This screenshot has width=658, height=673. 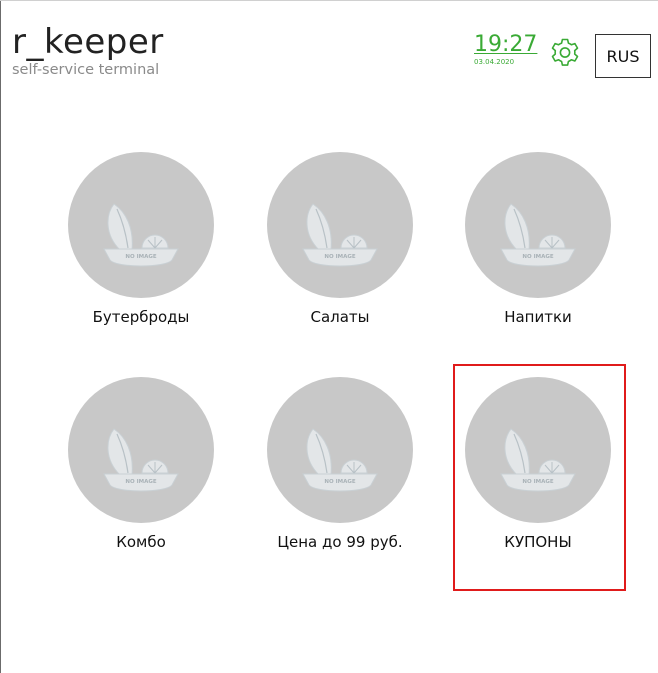 What do you see at coordinates (340, 317) in the screenshot?
I see `category-label: Салаты` at bounding box center [340, 317].